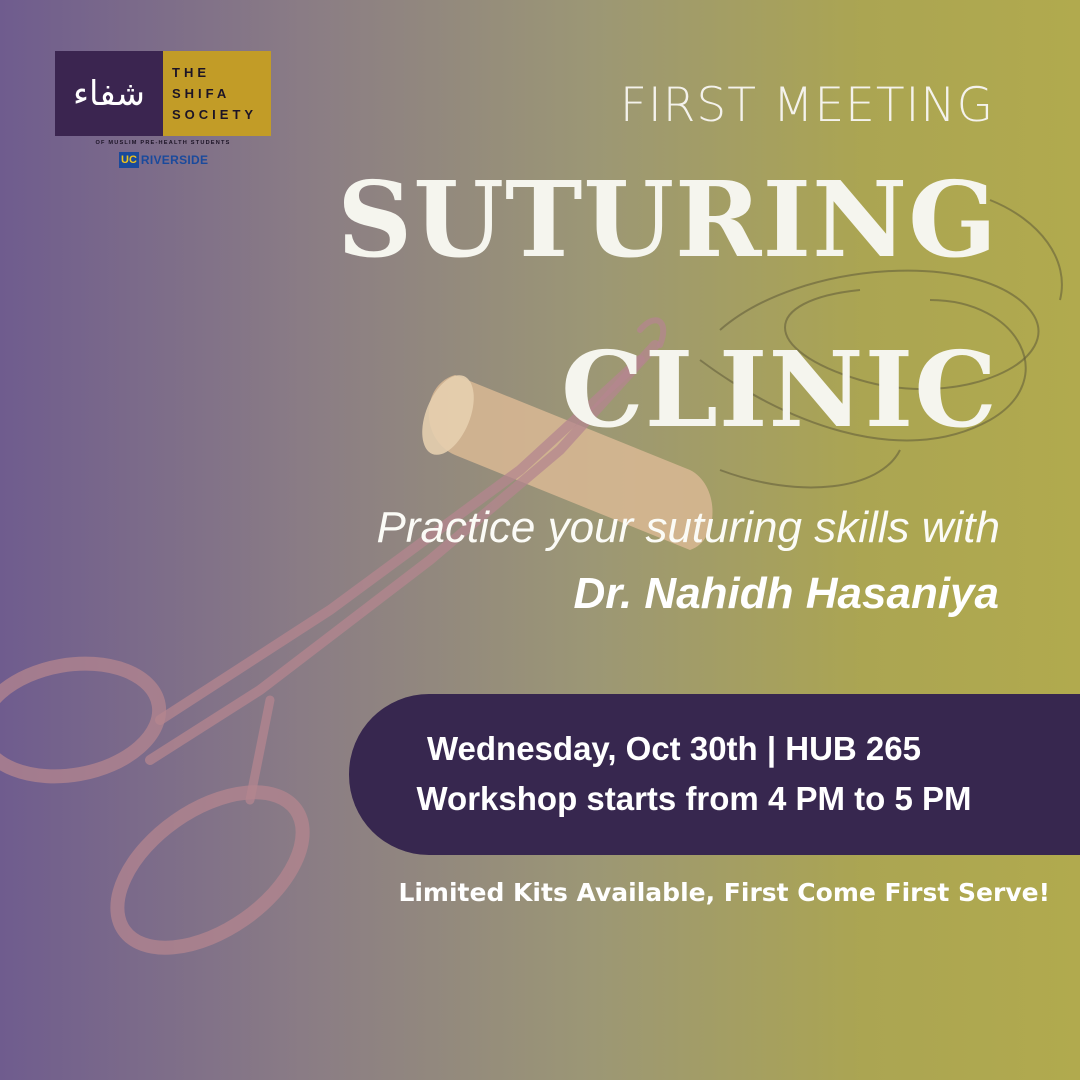 This screenshot has height=1080, width=1080. What do you see at coordinates (109, 93) in the screenshot?
I see `logo-arabic-text: شفاء` at bounding box center [109, 93].